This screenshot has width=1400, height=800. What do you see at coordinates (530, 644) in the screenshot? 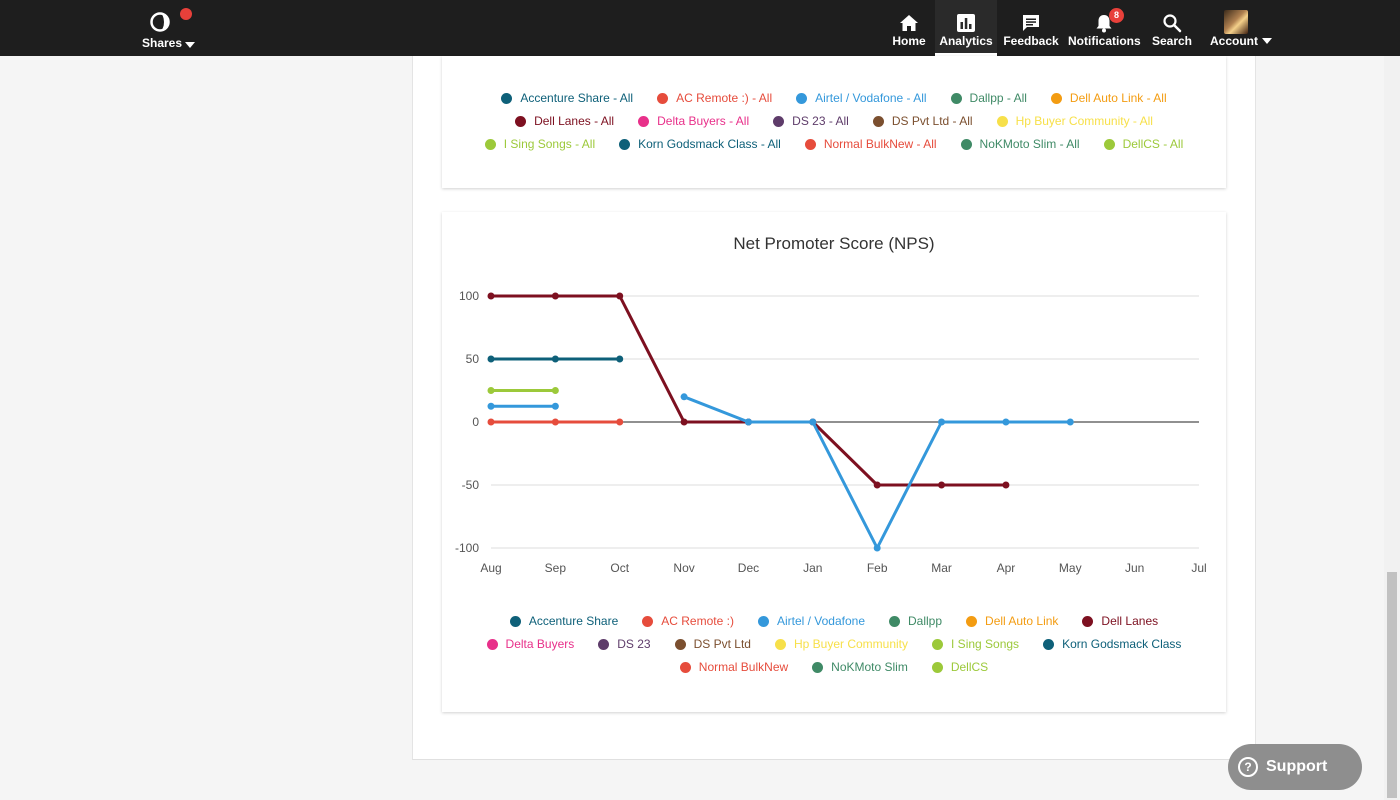
I see `legend-item: Delta Buyers` at bounding box center [530, 644].